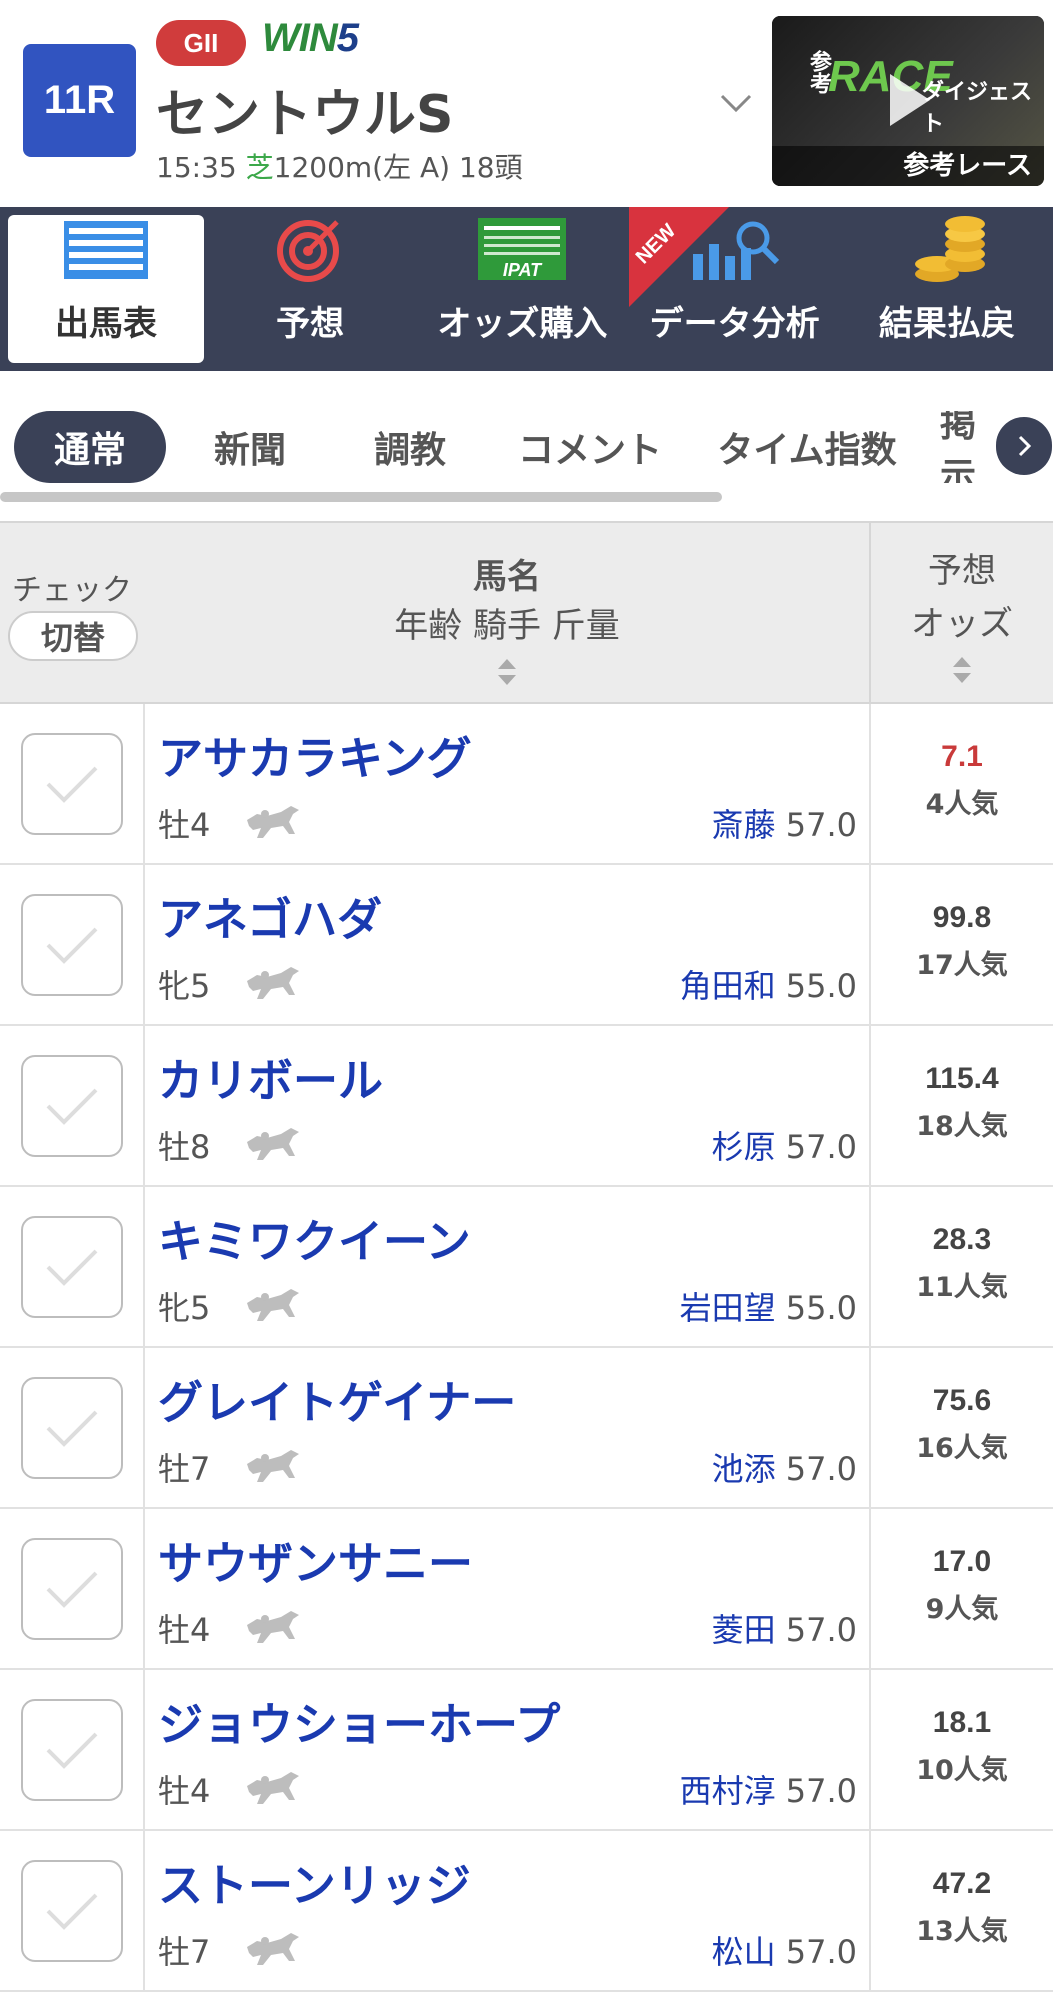  Describe the element at coordinates (744, 1952) in the screenshot. I see `jockey-link: 松山` at that location.